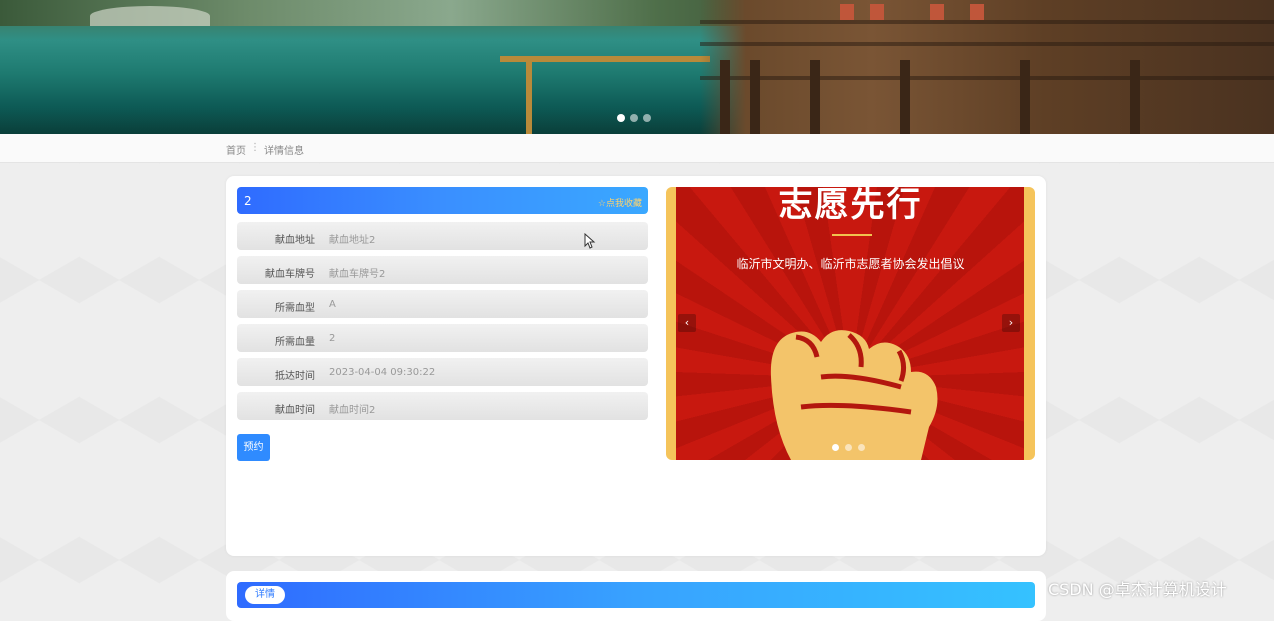  I want to click on field-value: A, so click(332, 304).